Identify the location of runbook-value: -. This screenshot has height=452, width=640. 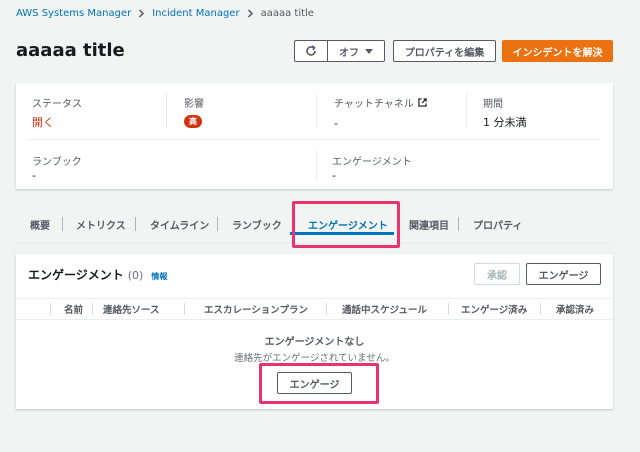
(34, 175).